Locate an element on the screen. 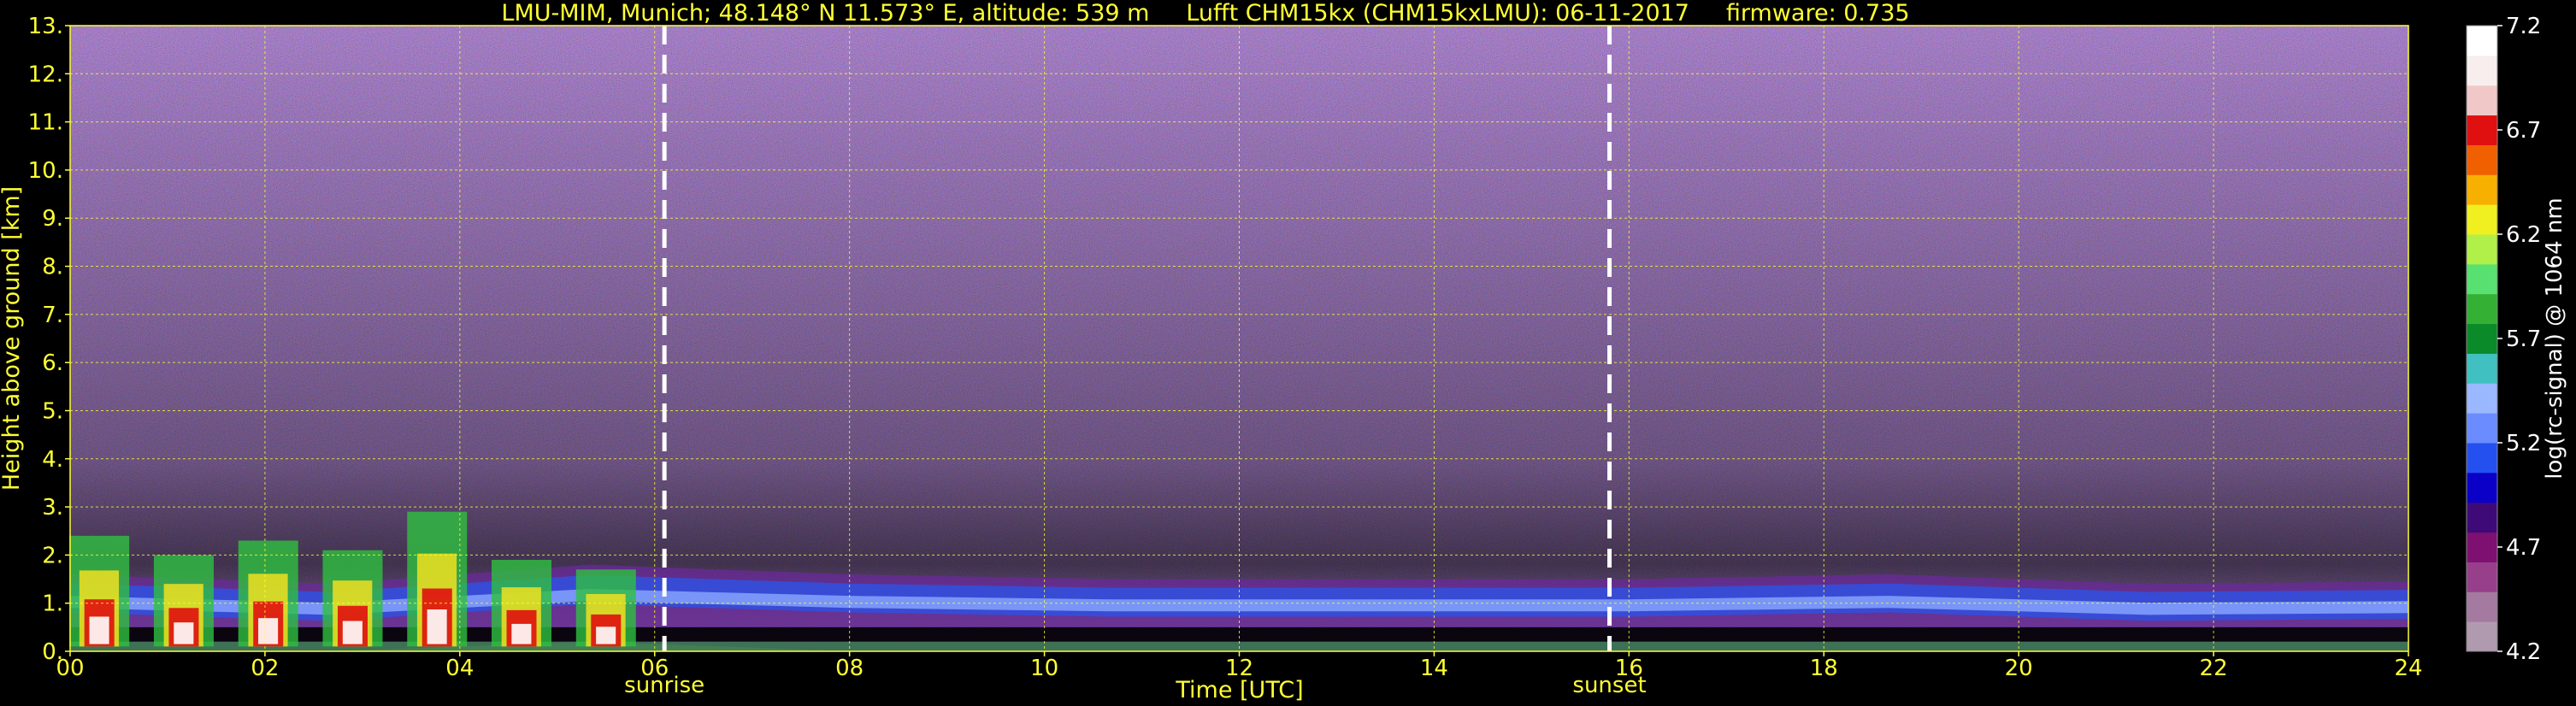 This screenshot has height=706, width=2576. colorbar-tick-label: 6.7 is located at coordinates (2523, 131).